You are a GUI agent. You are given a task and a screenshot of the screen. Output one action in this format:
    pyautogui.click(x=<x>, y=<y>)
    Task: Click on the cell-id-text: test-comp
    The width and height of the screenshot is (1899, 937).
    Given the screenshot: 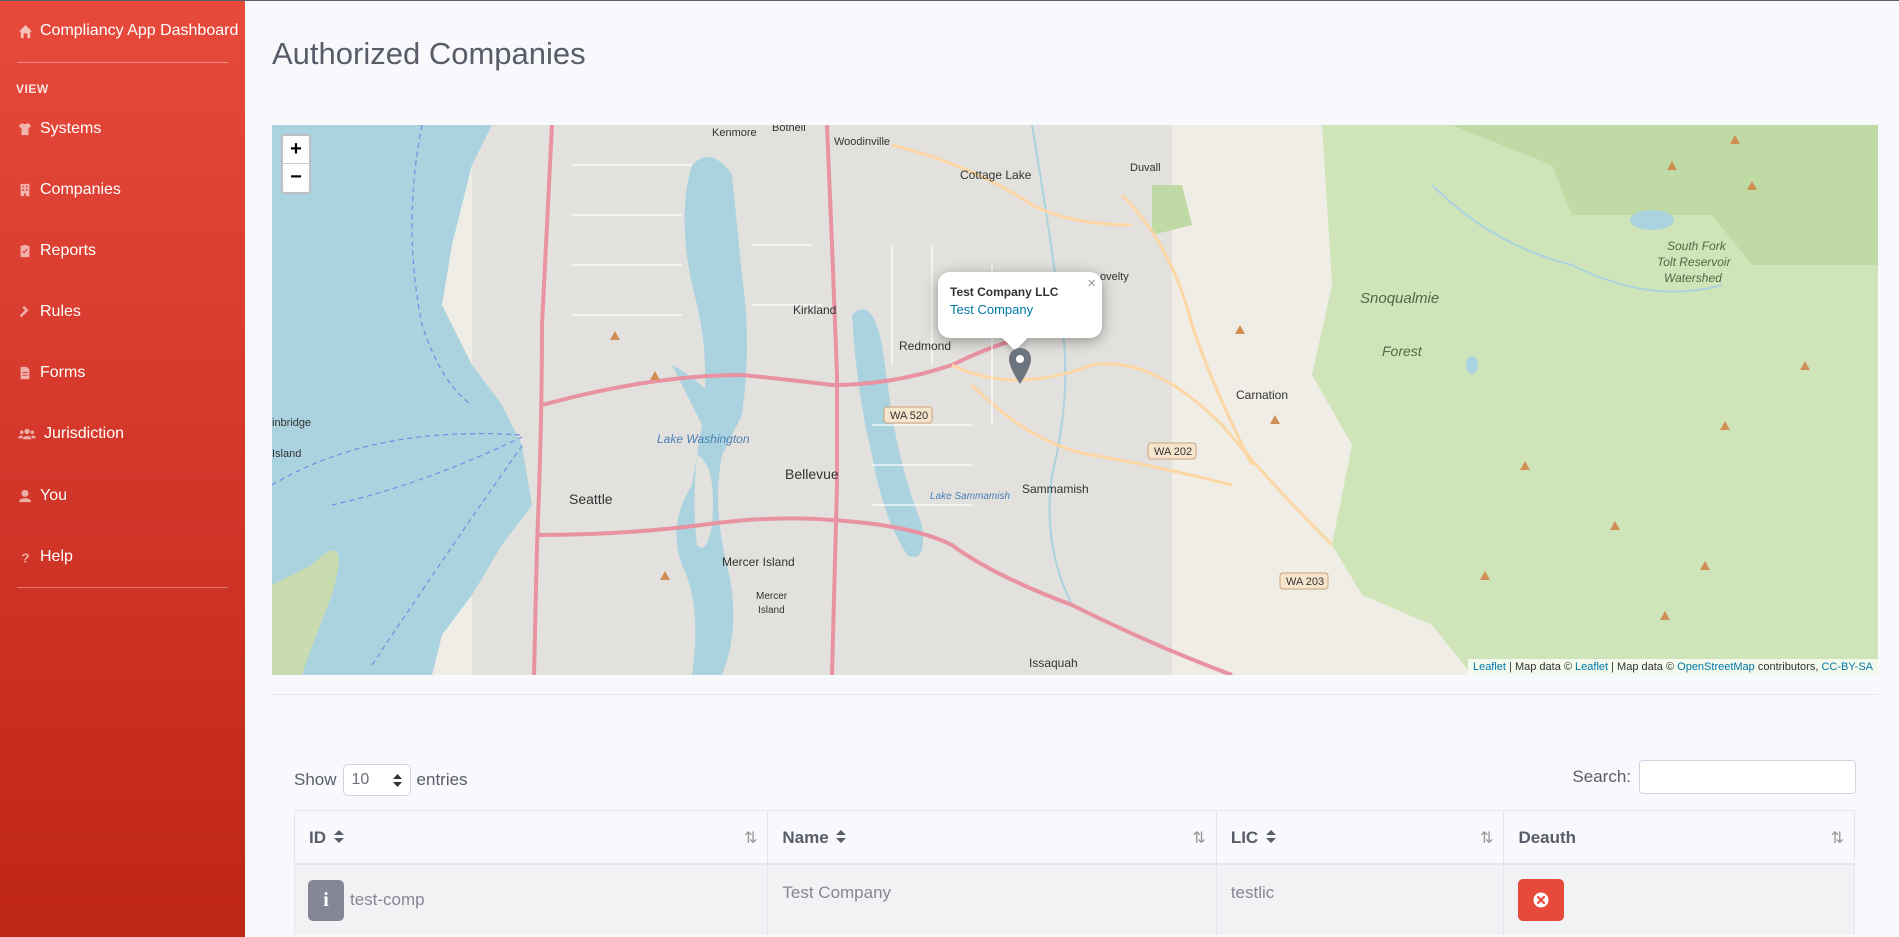 What is the action you would take?
    pyautogui.click(x=387, y=899)
    